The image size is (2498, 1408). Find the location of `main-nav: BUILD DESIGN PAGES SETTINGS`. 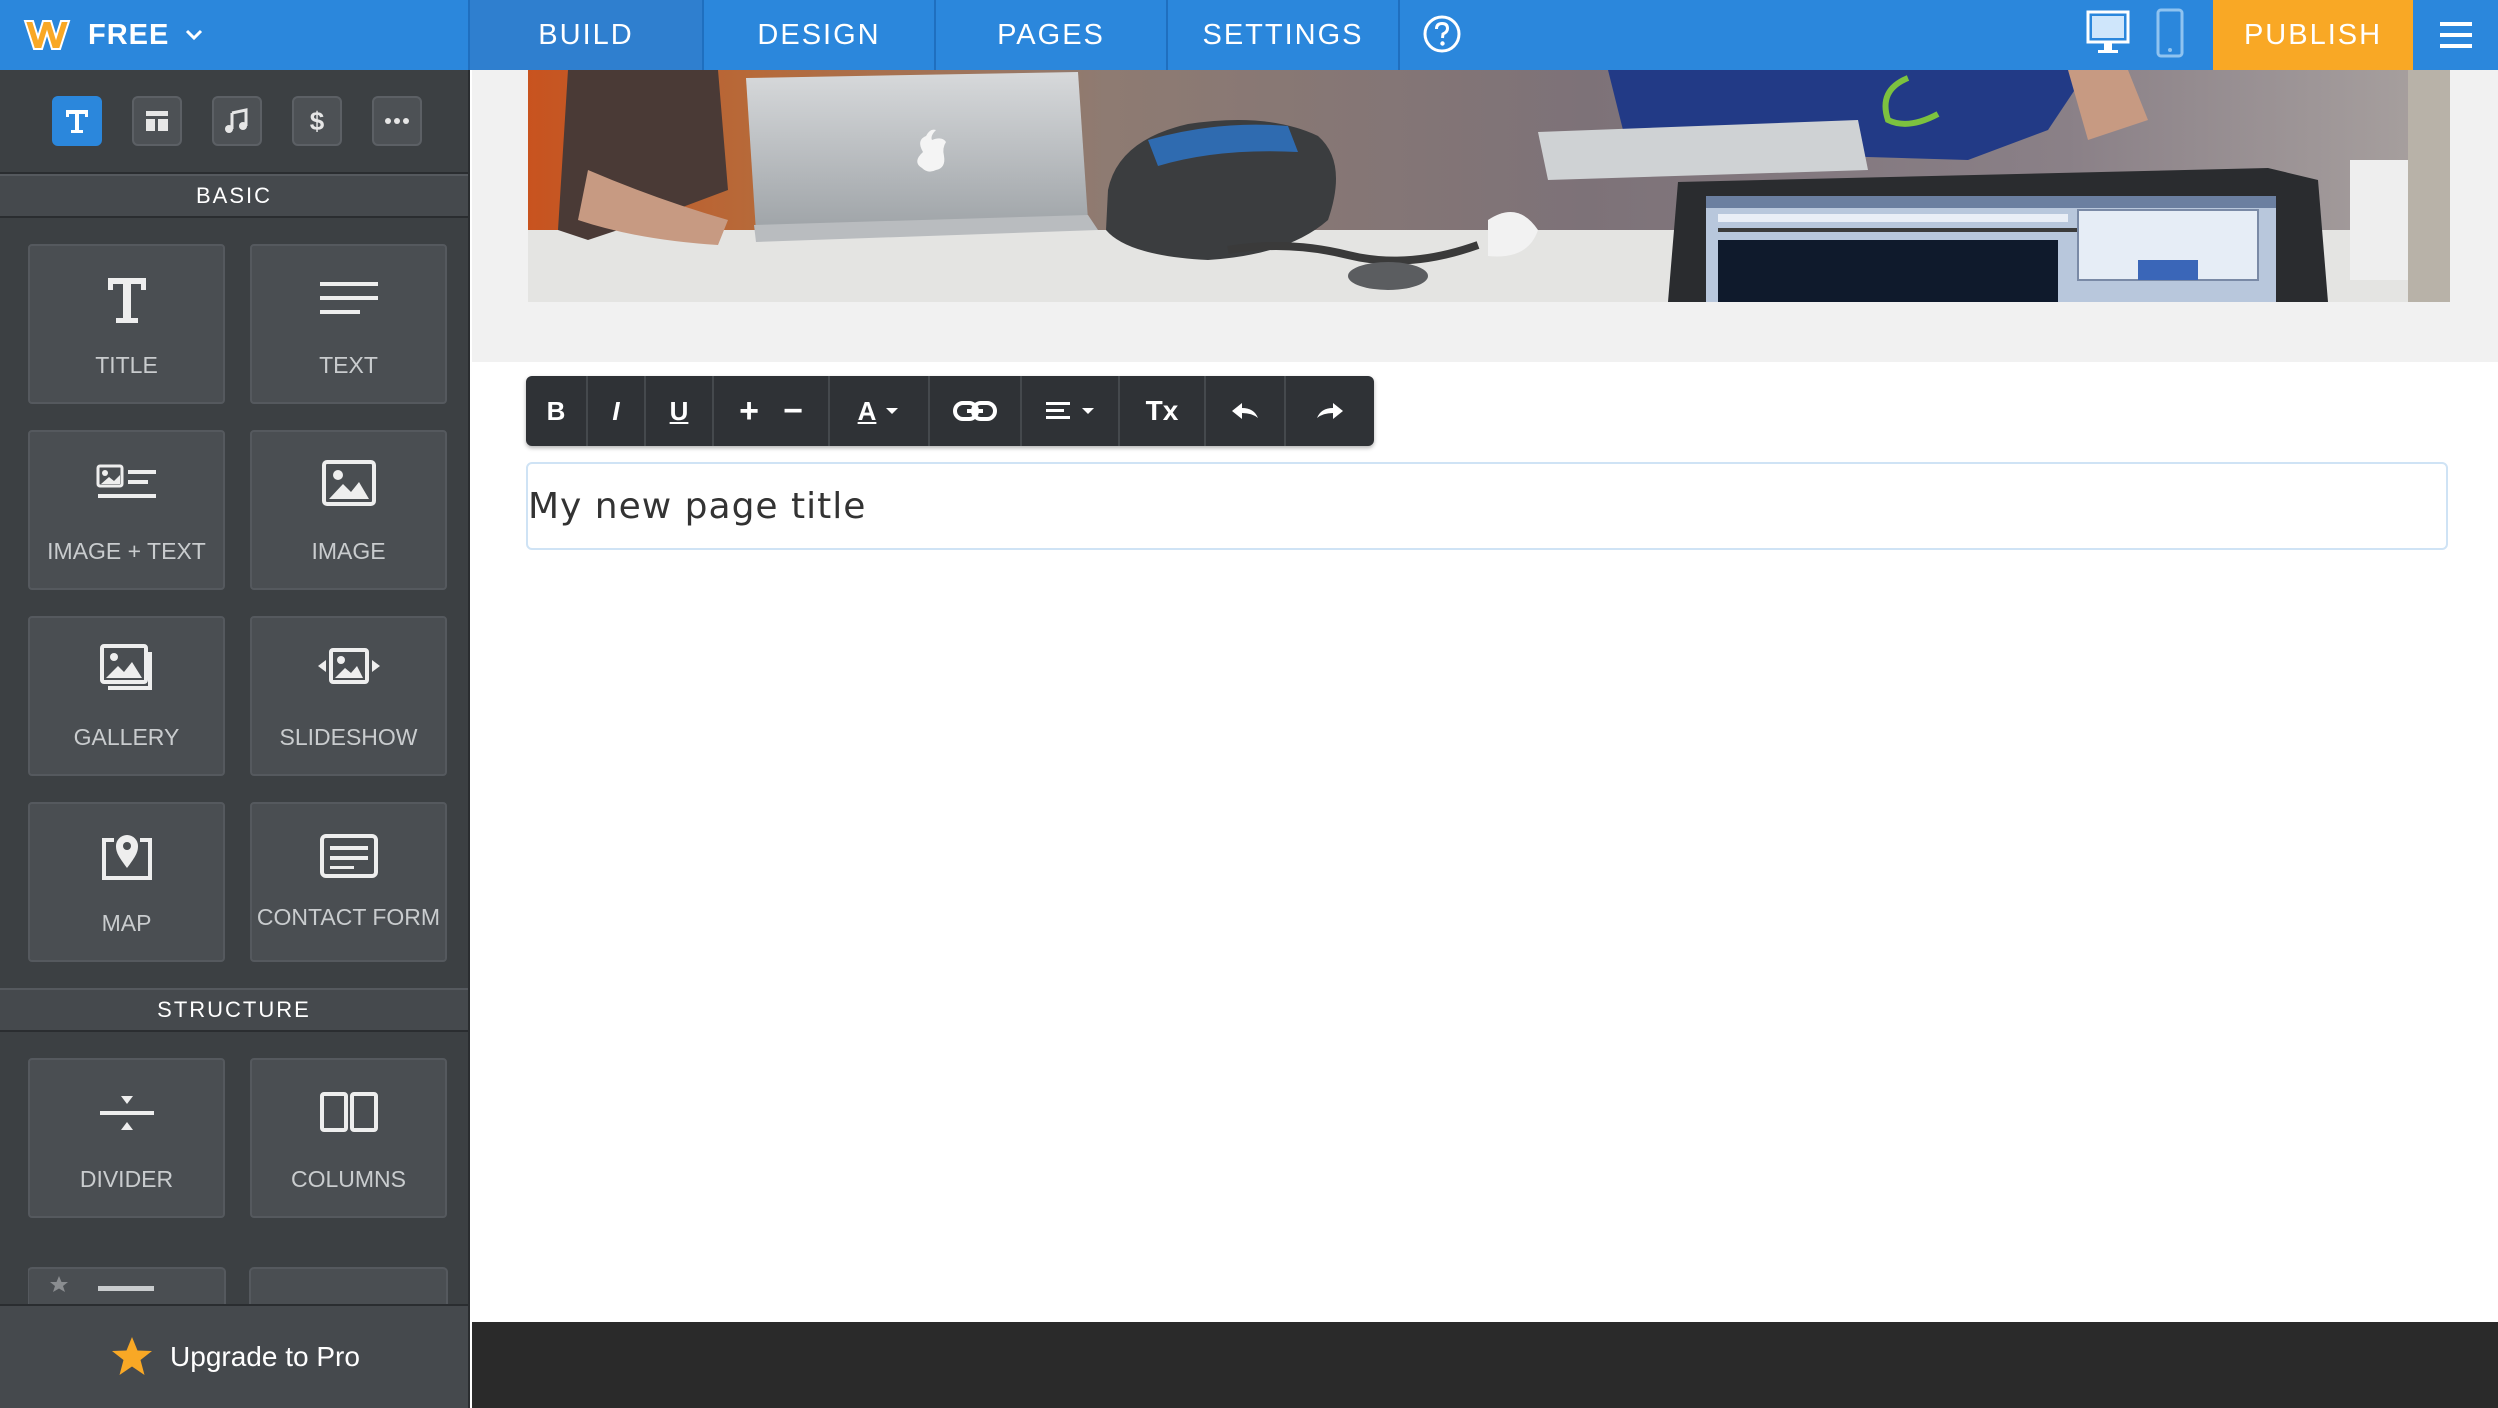

main-nav: BUILD DESIGN PAGES SETTINGS is located at coordinates (935, 35).